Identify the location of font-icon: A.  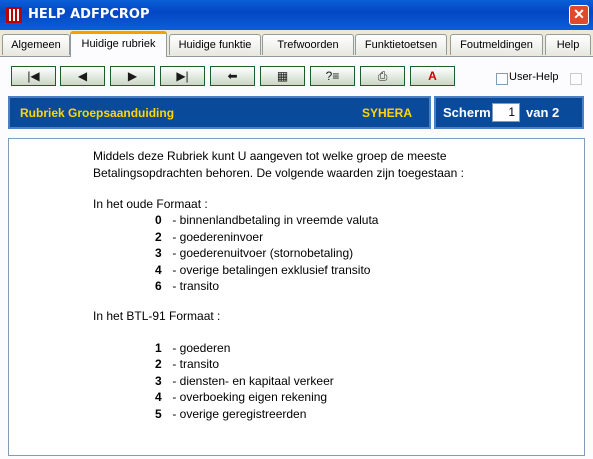
(432, 76).